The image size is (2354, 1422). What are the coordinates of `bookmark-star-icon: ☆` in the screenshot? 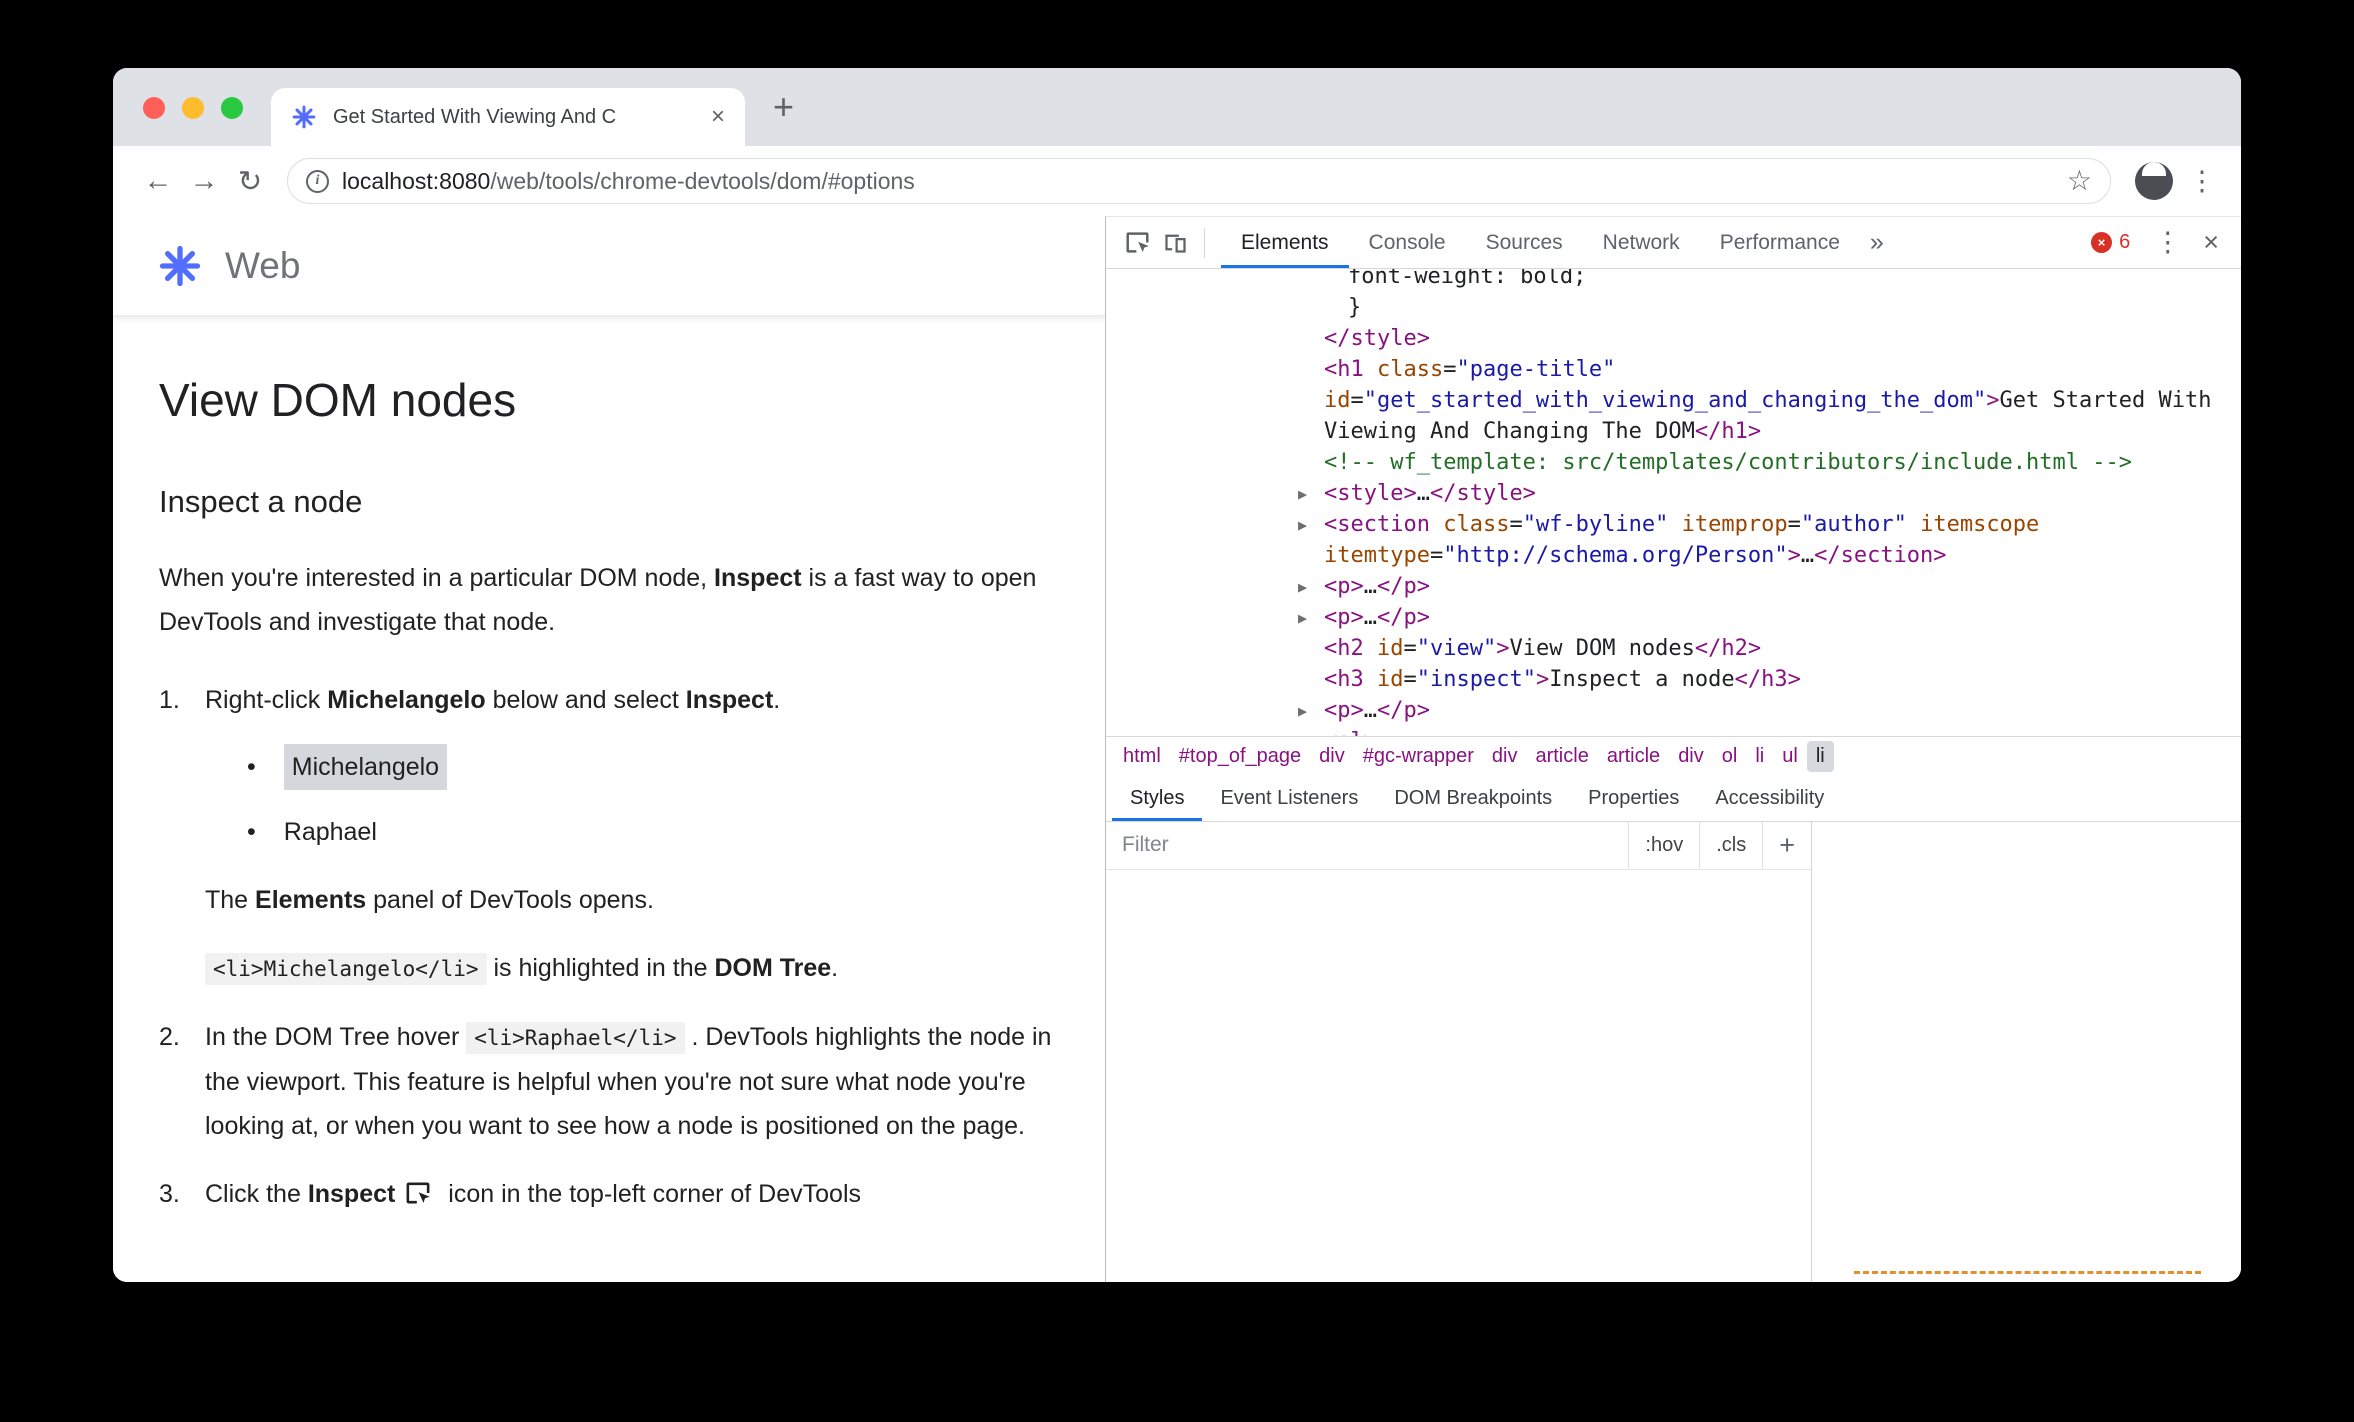 It's located at (2079, 181).